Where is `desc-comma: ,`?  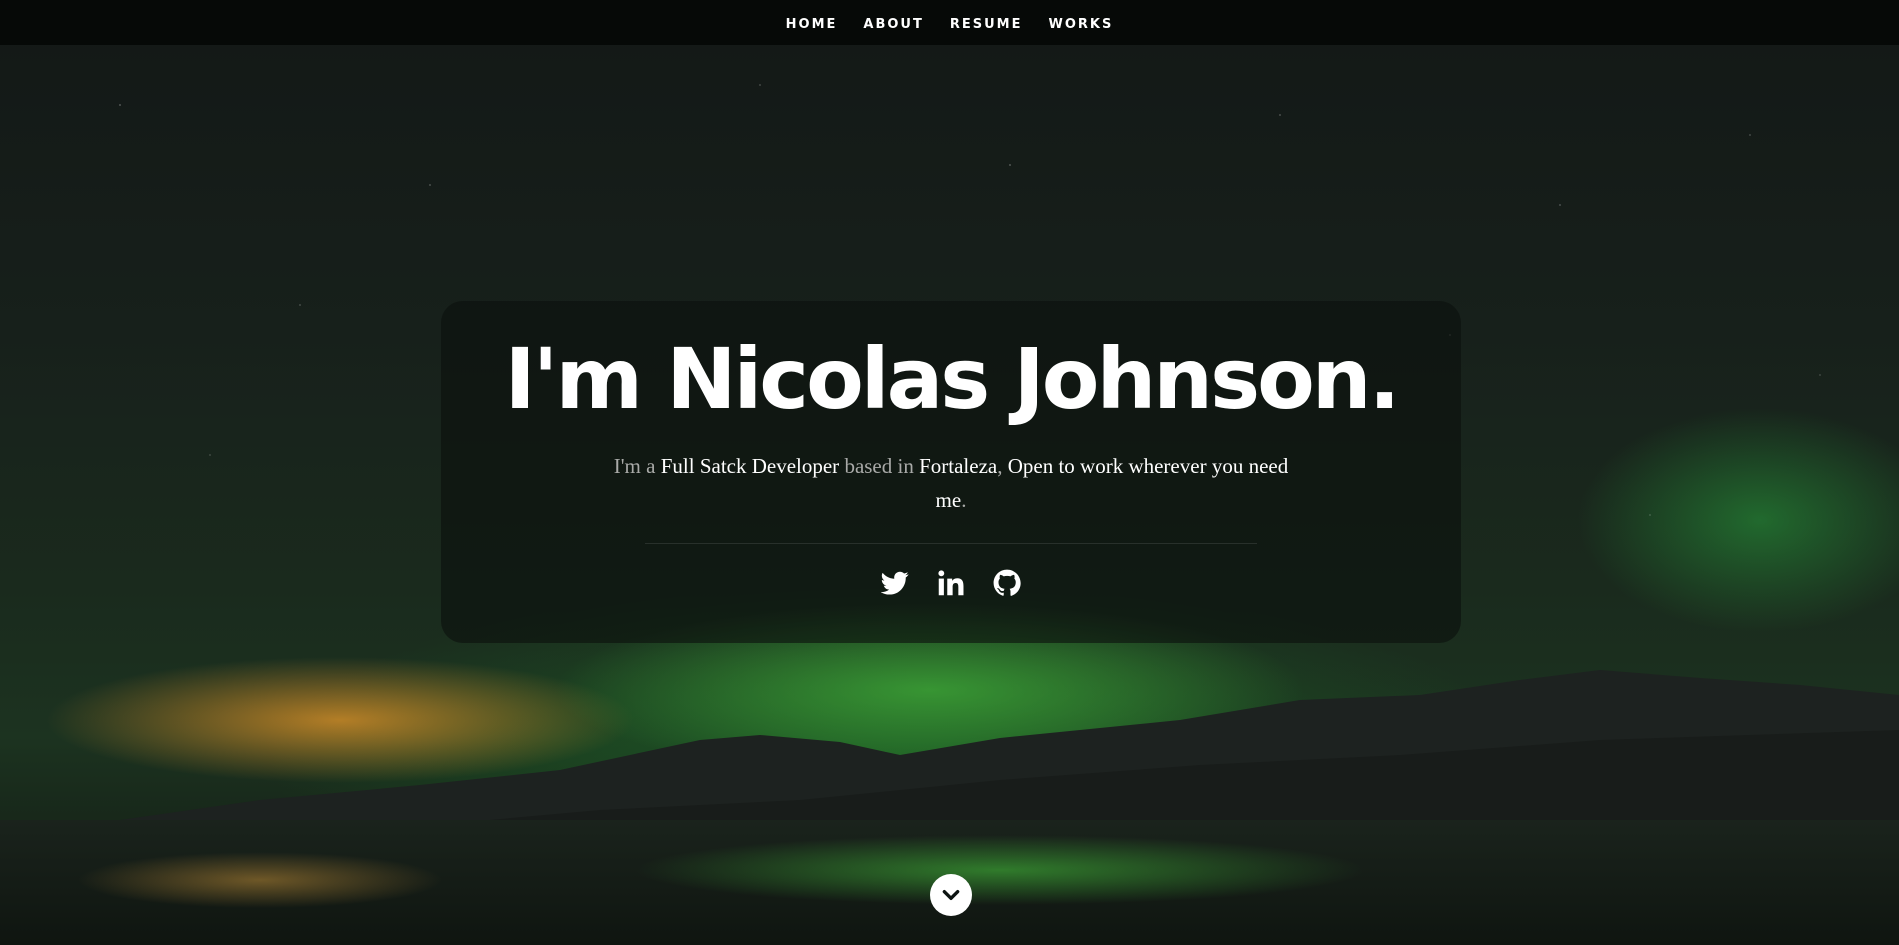
desc-comma: , is located at coordinates (1002, 466).